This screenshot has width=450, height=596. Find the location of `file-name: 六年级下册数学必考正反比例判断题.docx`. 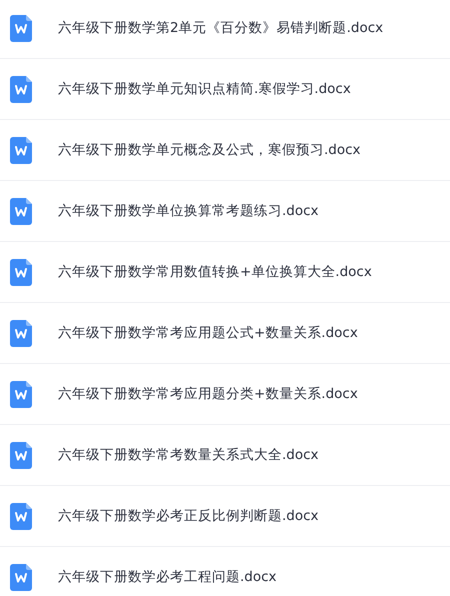

file-name: 六年级下册数学必考正反比例判断题.docx is located at coordinates (188, 516).